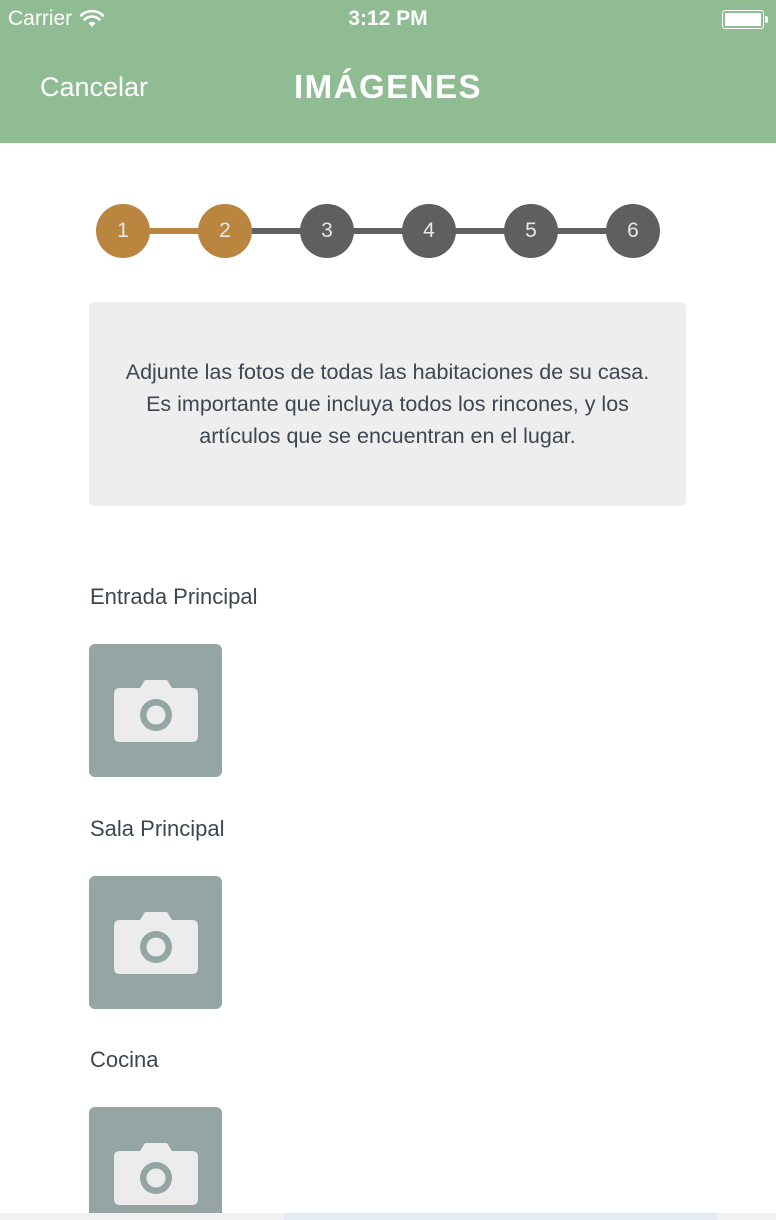  Describe the element at coordinates (225, 231) in the screenshot. I see `step-2: 2` at that location.